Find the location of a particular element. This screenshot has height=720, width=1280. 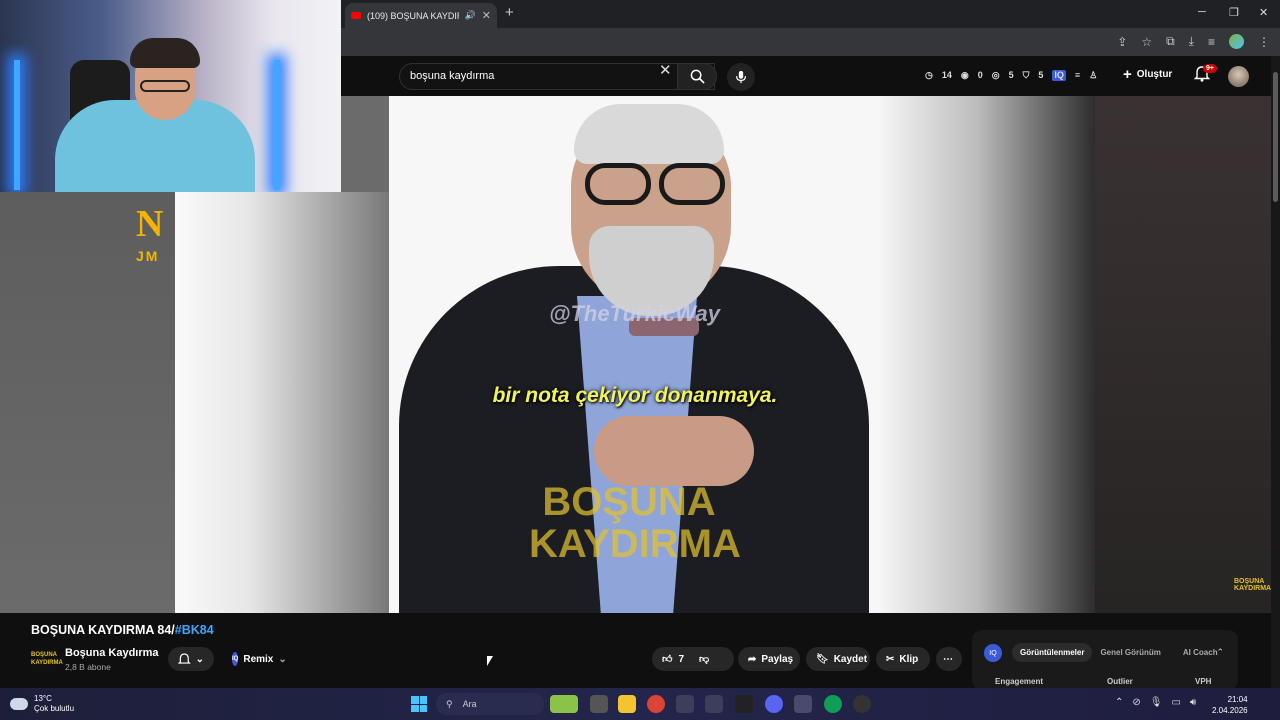

download-icon: ⤓ is located at coordinates (1191, 41).